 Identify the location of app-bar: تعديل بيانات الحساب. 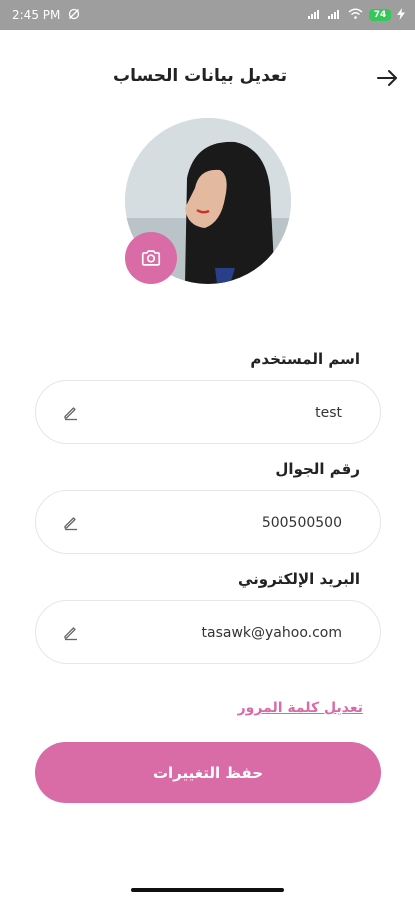
(207, 78).